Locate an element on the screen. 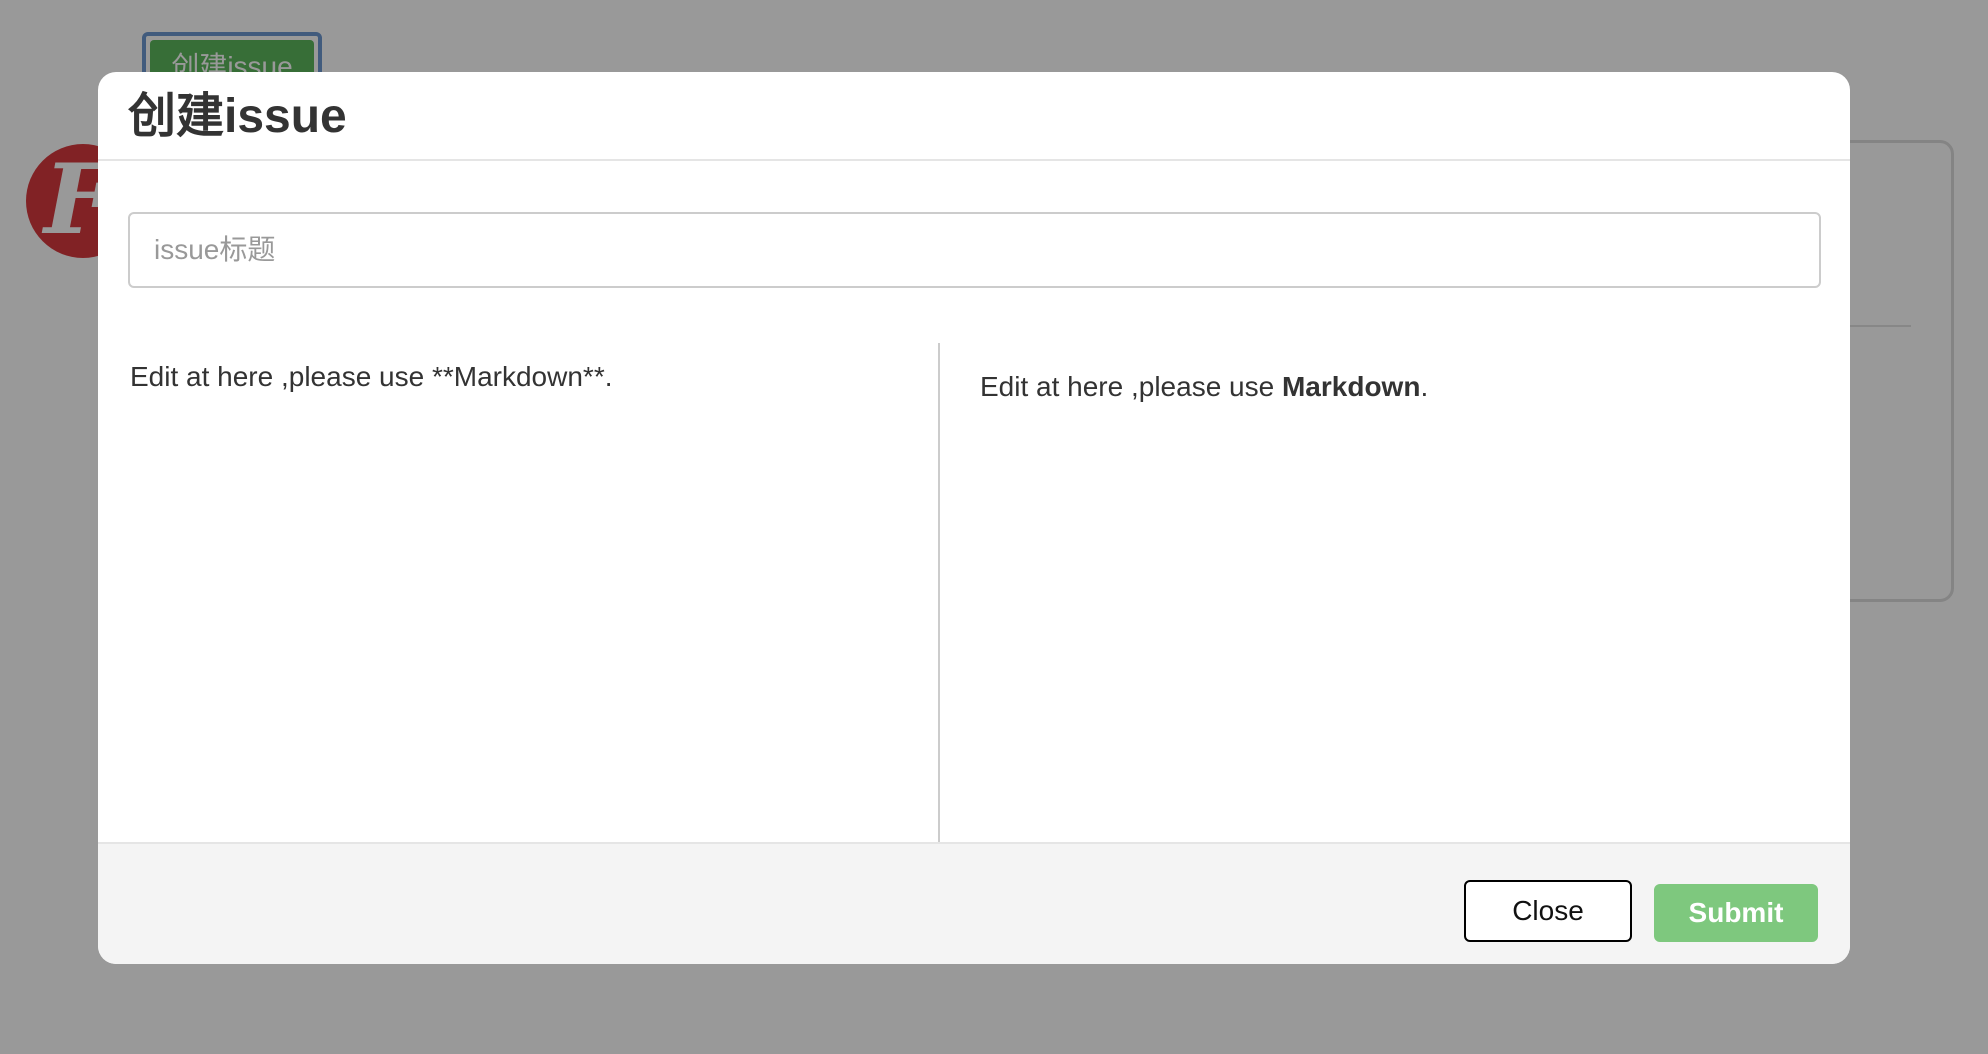 Image resolution: width=1988 pixels, height=1054 pixels. preview-text-end: . is located at coordinates (1424, 386).